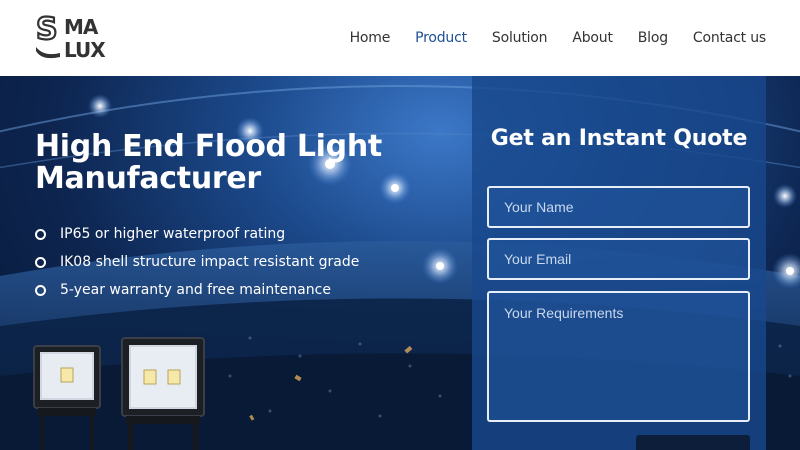 Image resolution: width=800 pixels, height=450 pixels. I want to click on feature-item: 5-year warranty and free maintenance, so click(197, 290).